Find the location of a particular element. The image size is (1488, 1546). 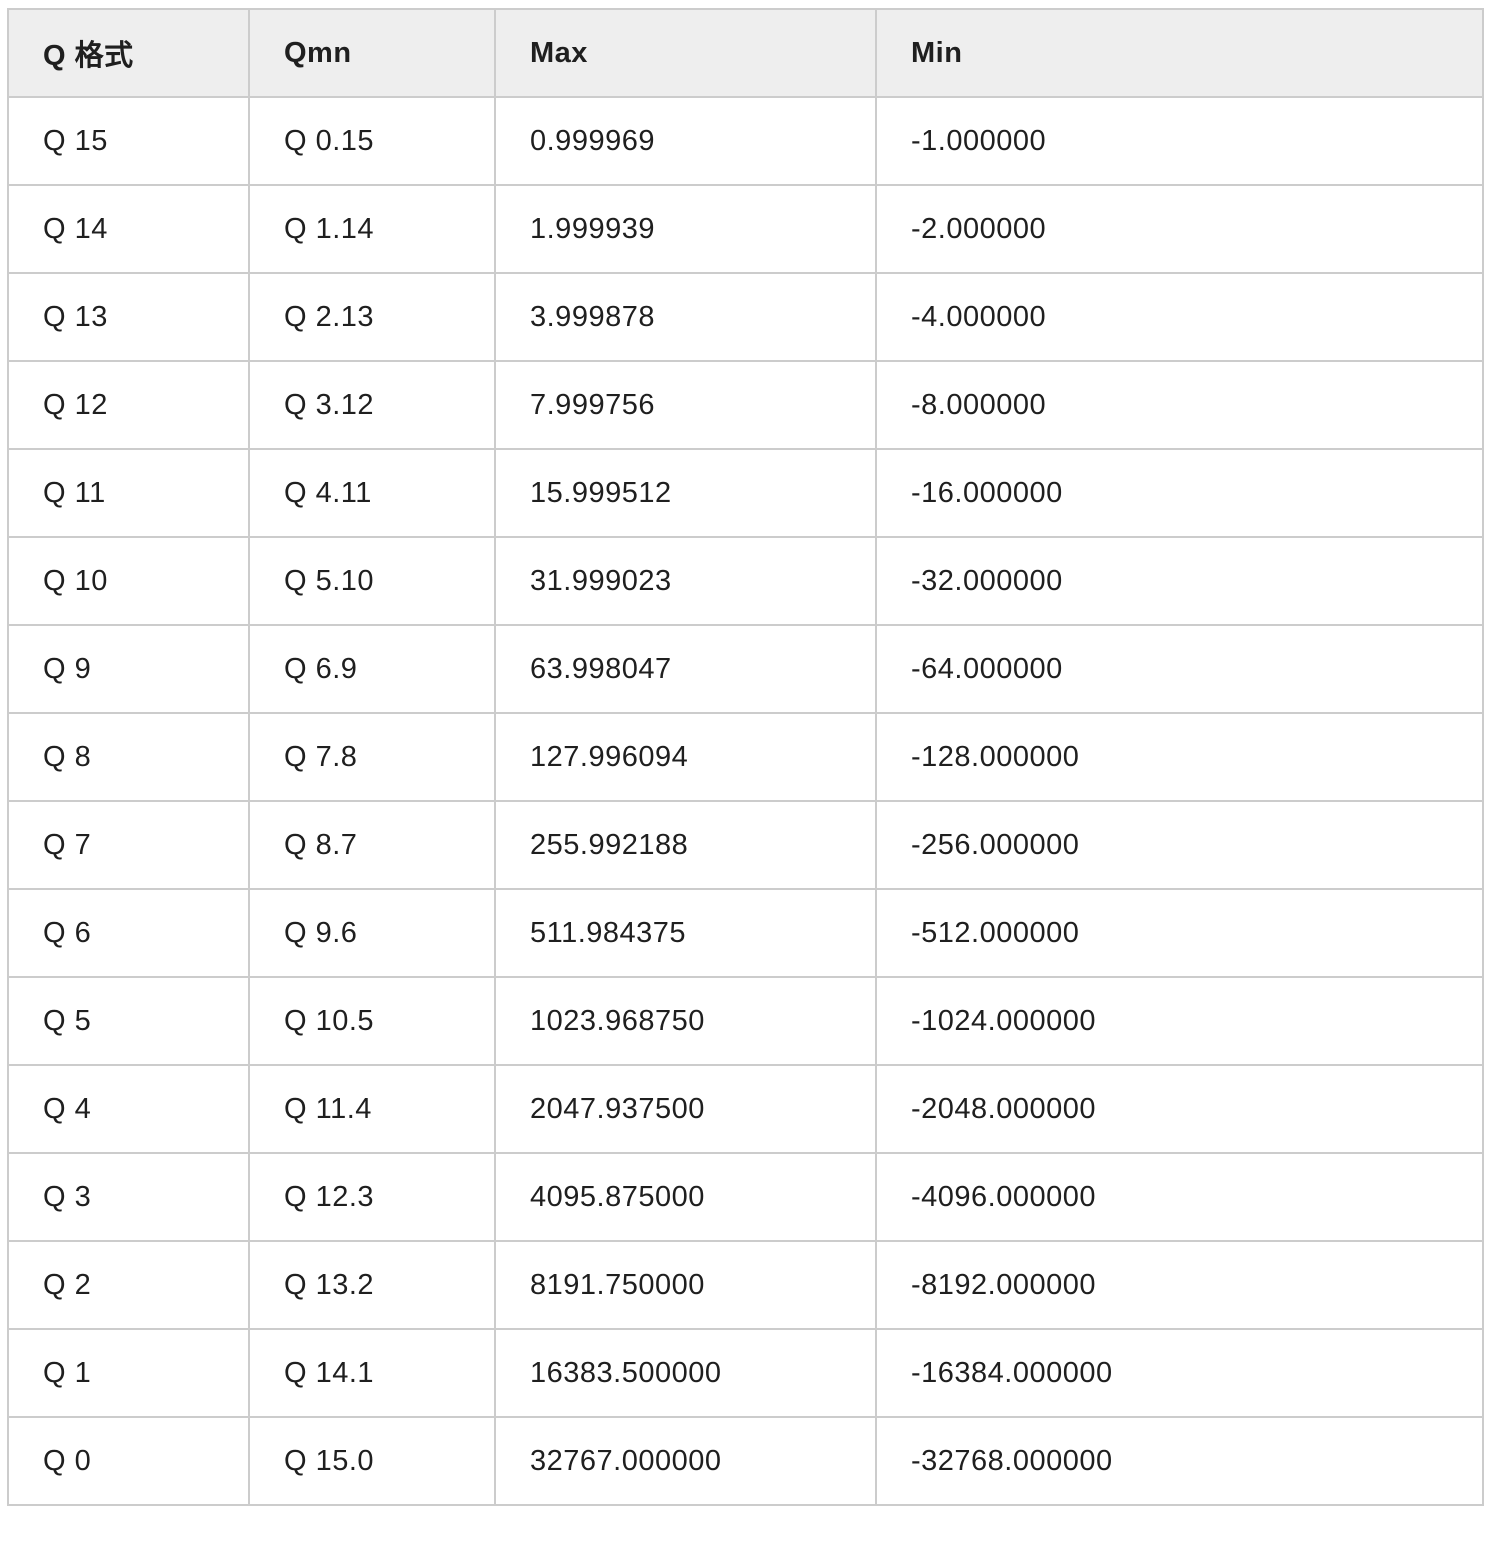

table-row: Q 14 Q 1.14 1.999939 -2.000000 is located at coordinates (745, 229).